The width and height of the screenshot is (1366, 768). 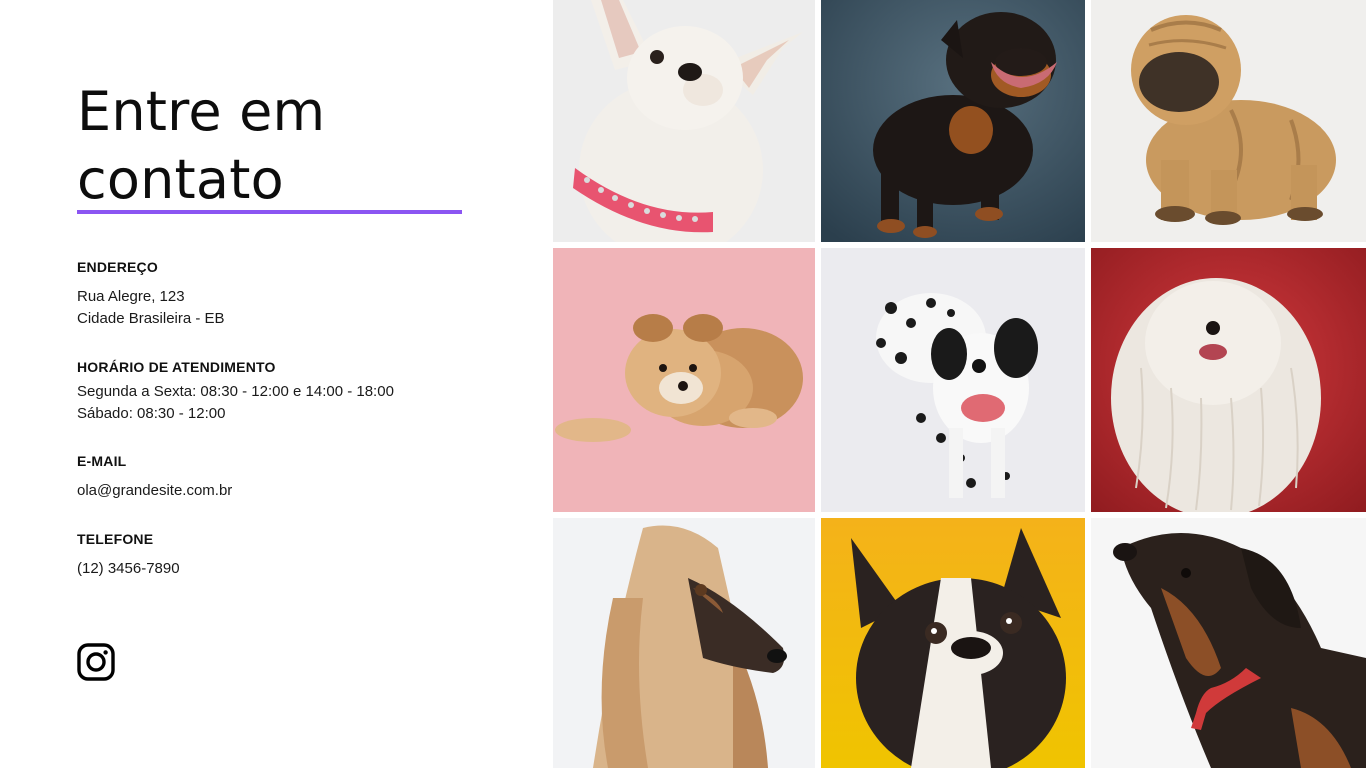 I want to click on address-heading: ENDEREÇO, so click(x=117, y=267).